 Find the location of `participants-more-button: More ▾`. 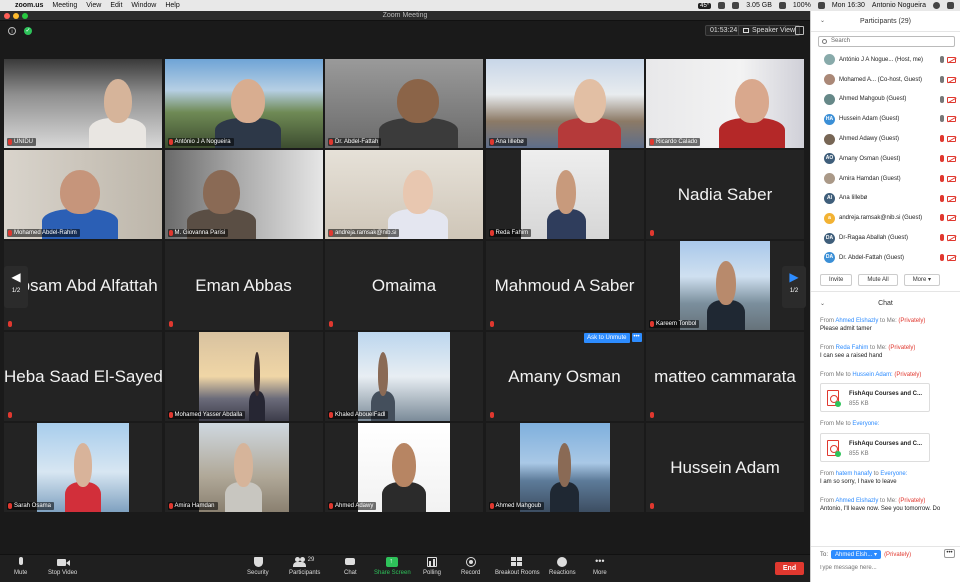

participants-more-button: More ▾ is located at coordinates (922, 279).